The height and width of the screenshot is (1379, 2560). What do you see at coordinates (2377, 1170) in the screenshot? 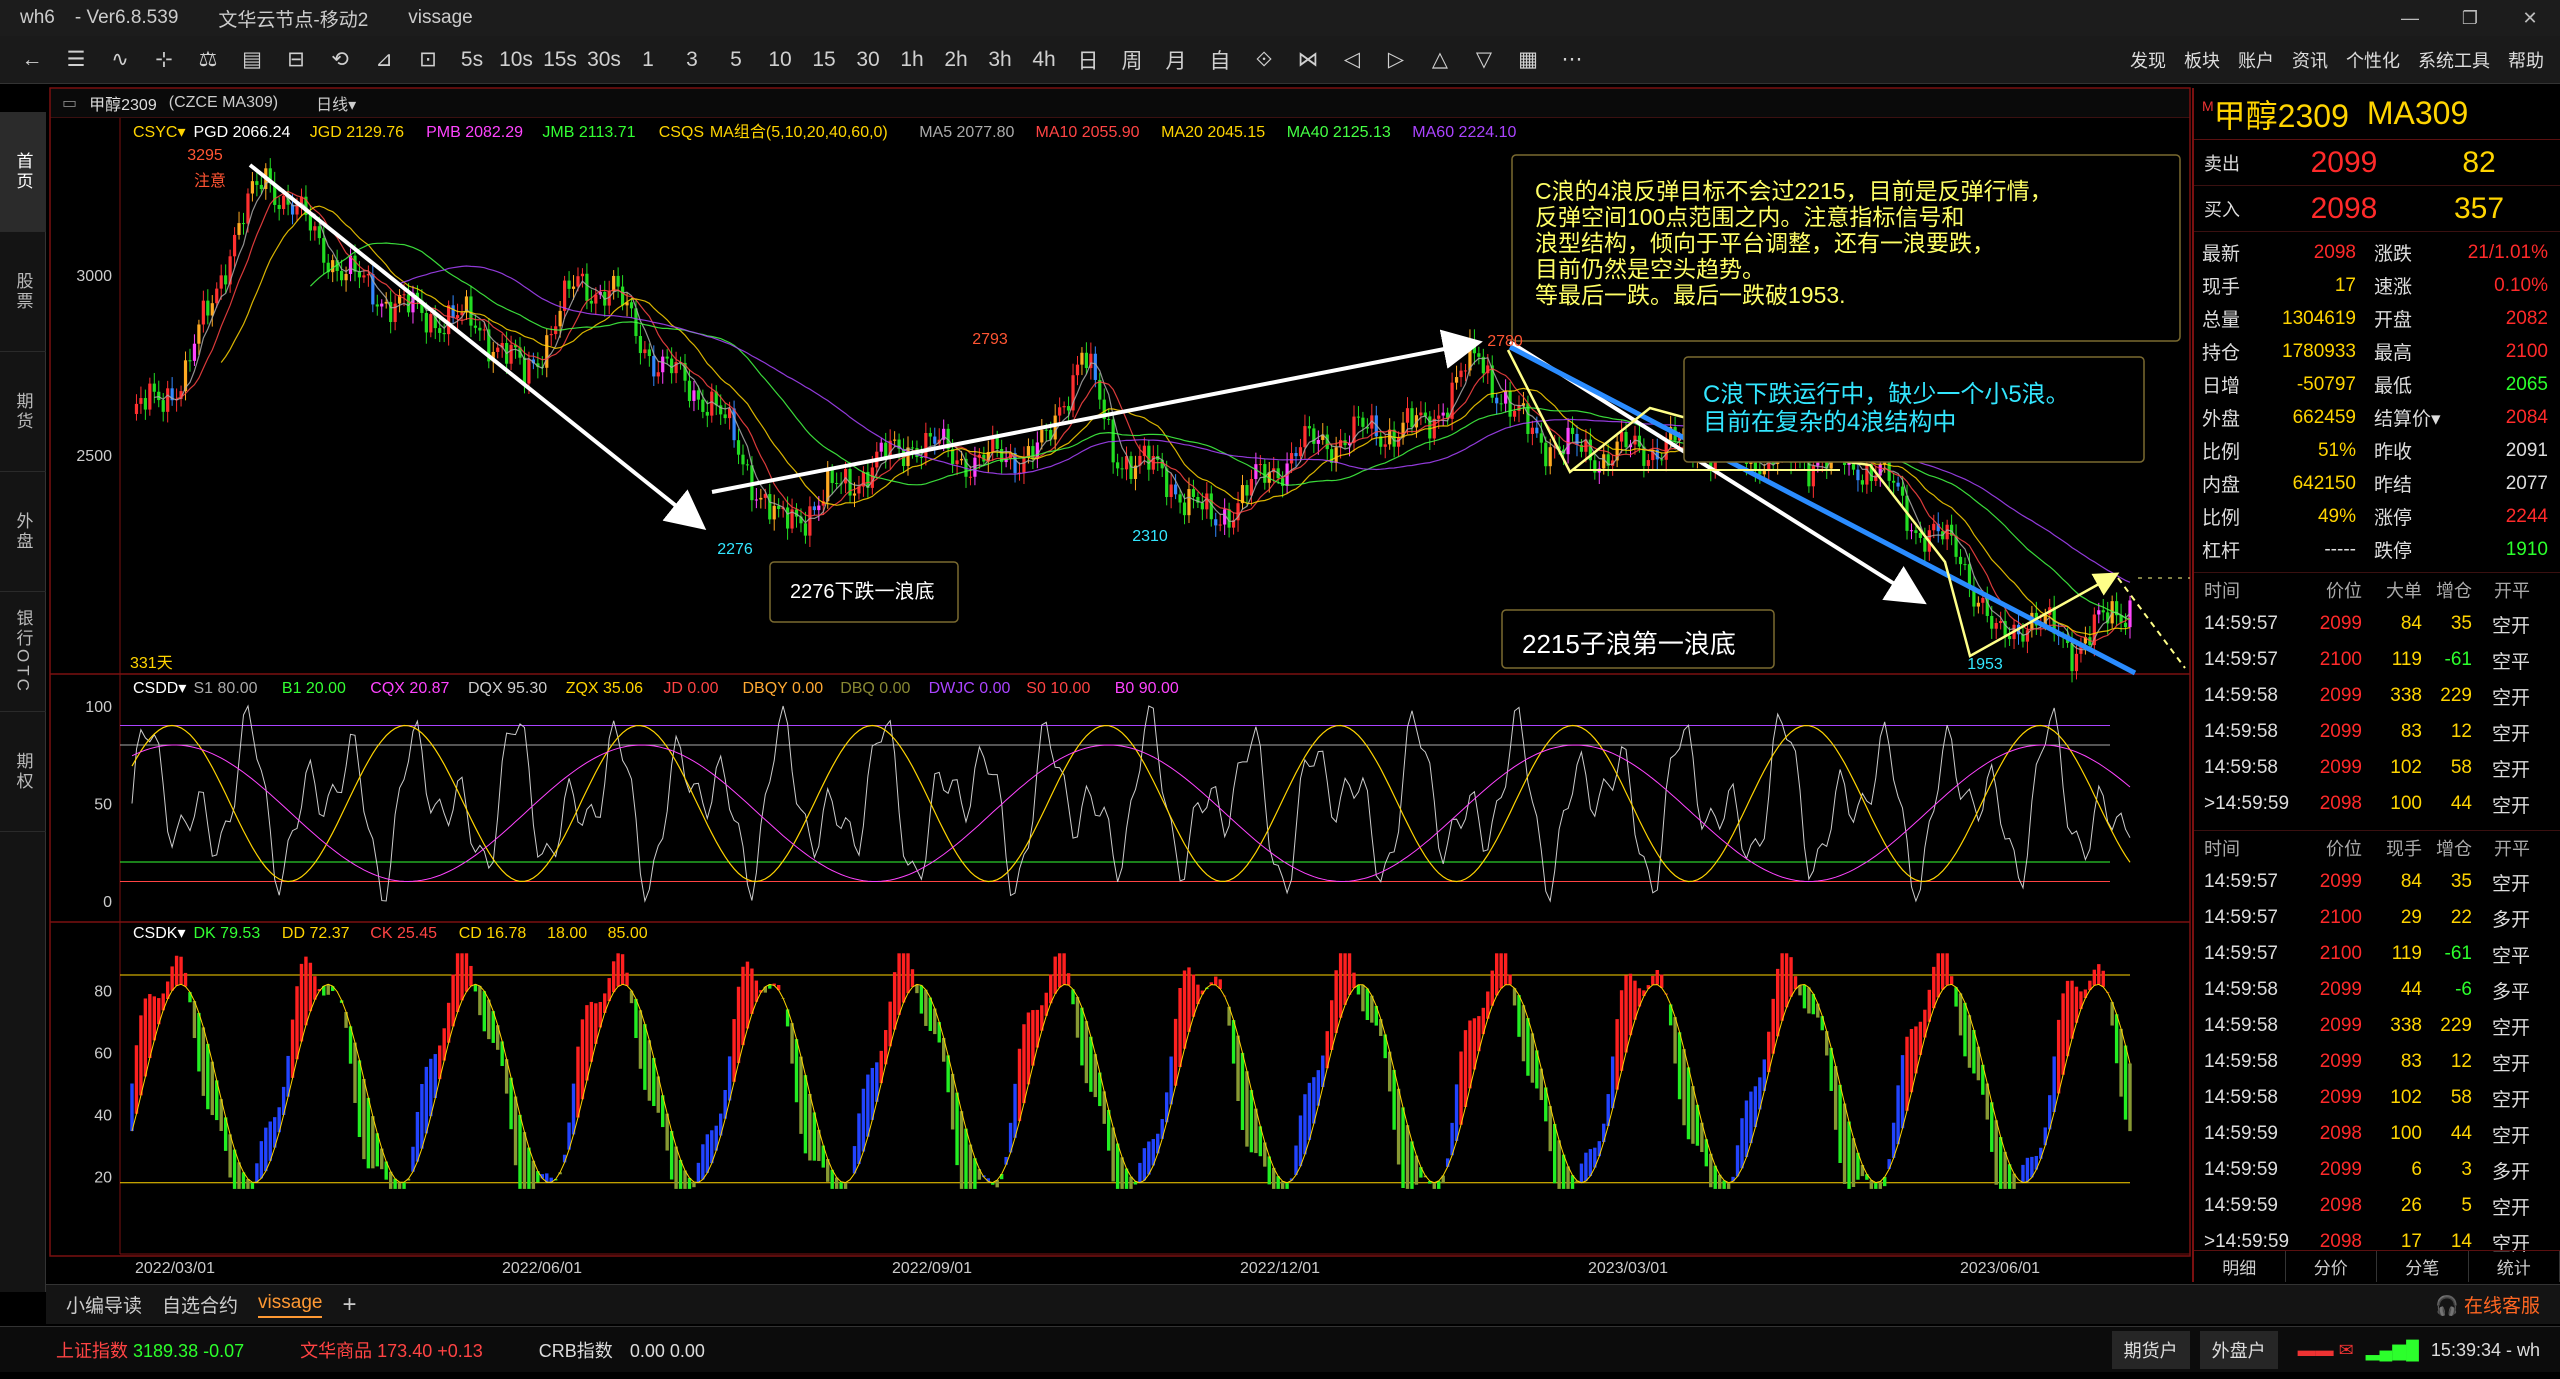
I see `tick-row: 14:59:59 2099 6 3 多开` at bounding box center [2377, 1170].